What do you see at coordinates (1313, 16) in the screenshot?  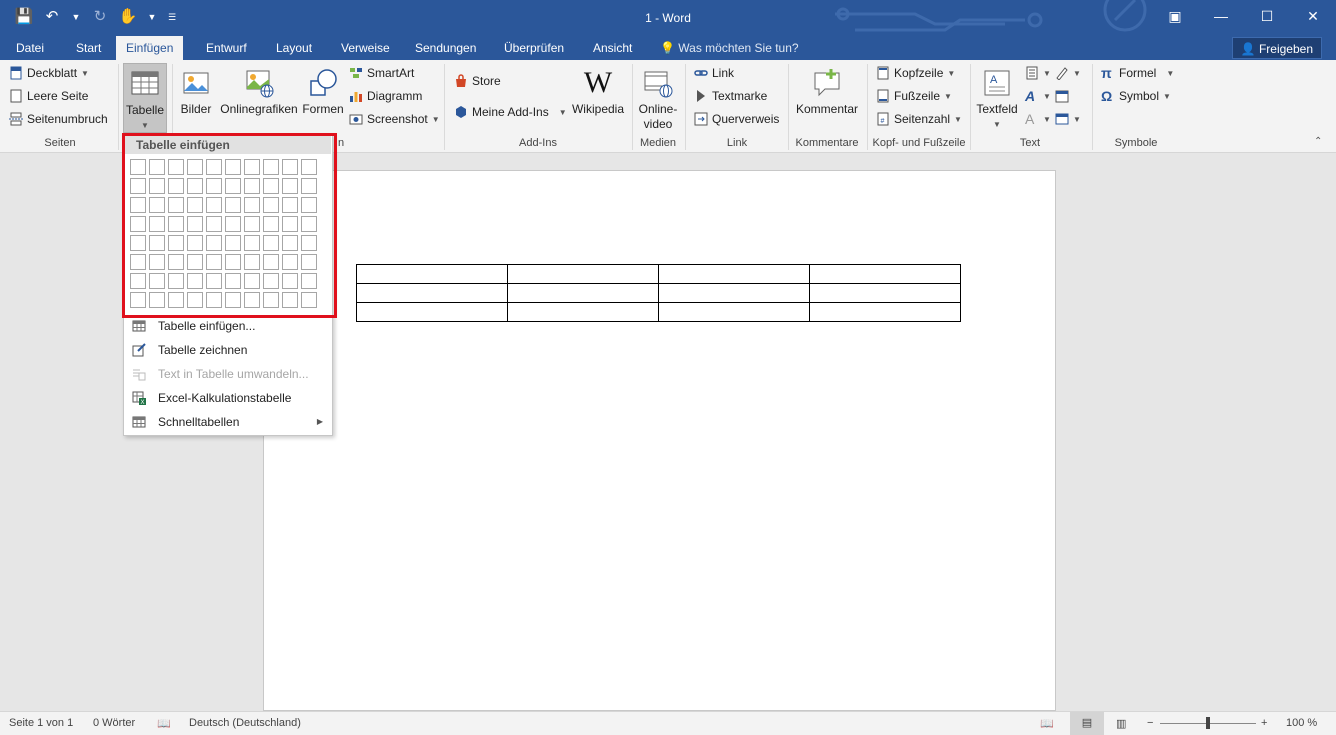 I see `close-icon: ✕` at bounding box center [1313, 16].